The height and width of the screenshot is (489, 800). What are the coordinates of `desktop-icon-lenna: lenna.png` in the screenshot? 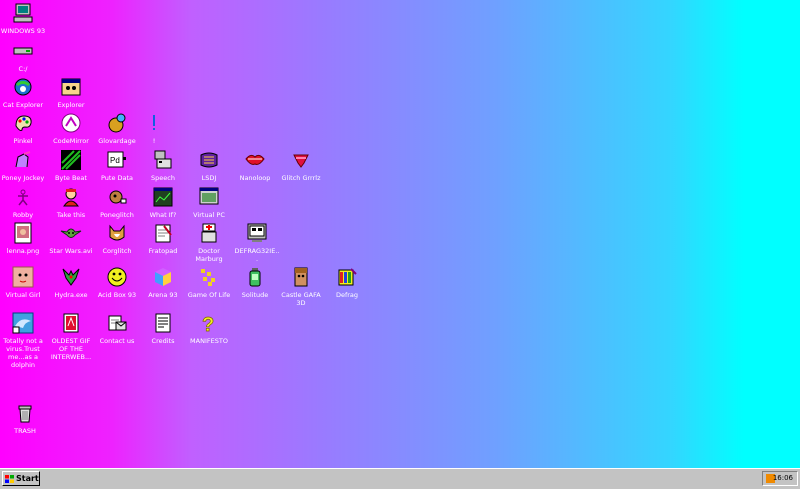 It's located at (23, 238).